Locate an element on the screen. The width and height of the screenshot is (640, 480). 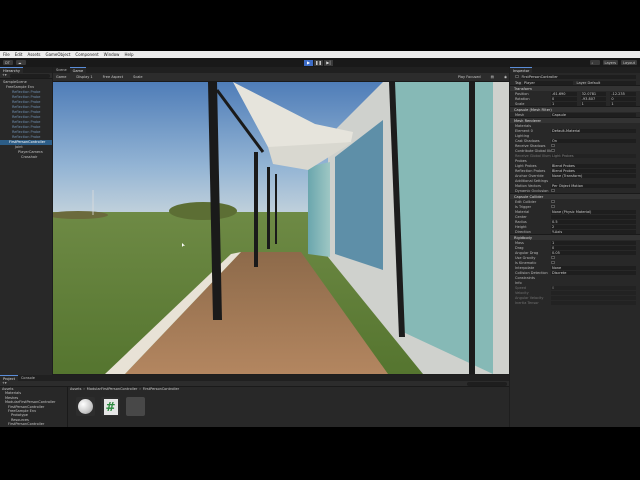
position-y: 32.0781 is located at coordinates (593, 93).